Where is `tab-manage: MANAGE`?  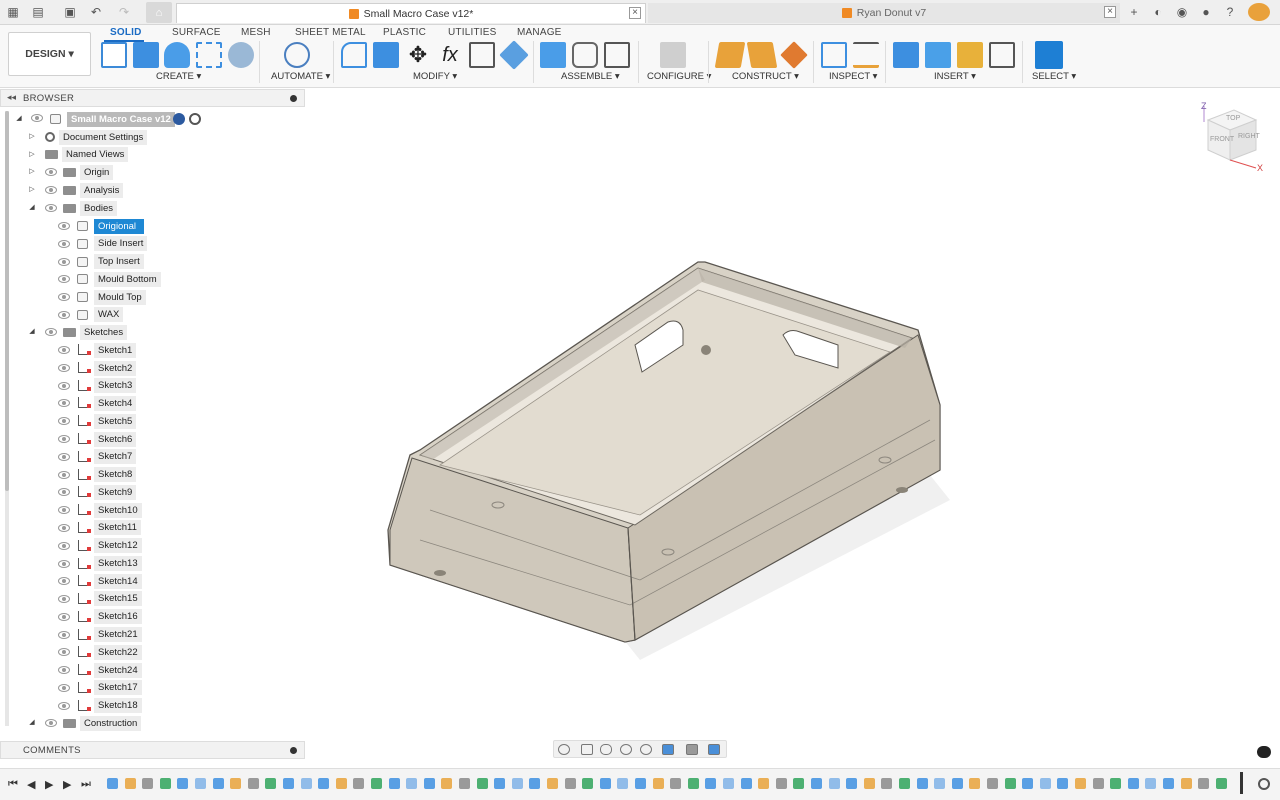
tab-manage: MANAGE is located at coordinates (539, 32).